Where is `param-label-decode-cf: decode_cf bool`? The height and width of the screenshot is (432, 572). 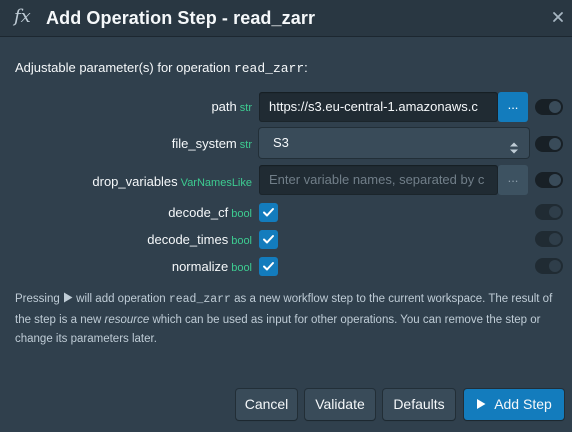 param-label-decode-cf: decode_cf bool is located at coordinates (210, 212).